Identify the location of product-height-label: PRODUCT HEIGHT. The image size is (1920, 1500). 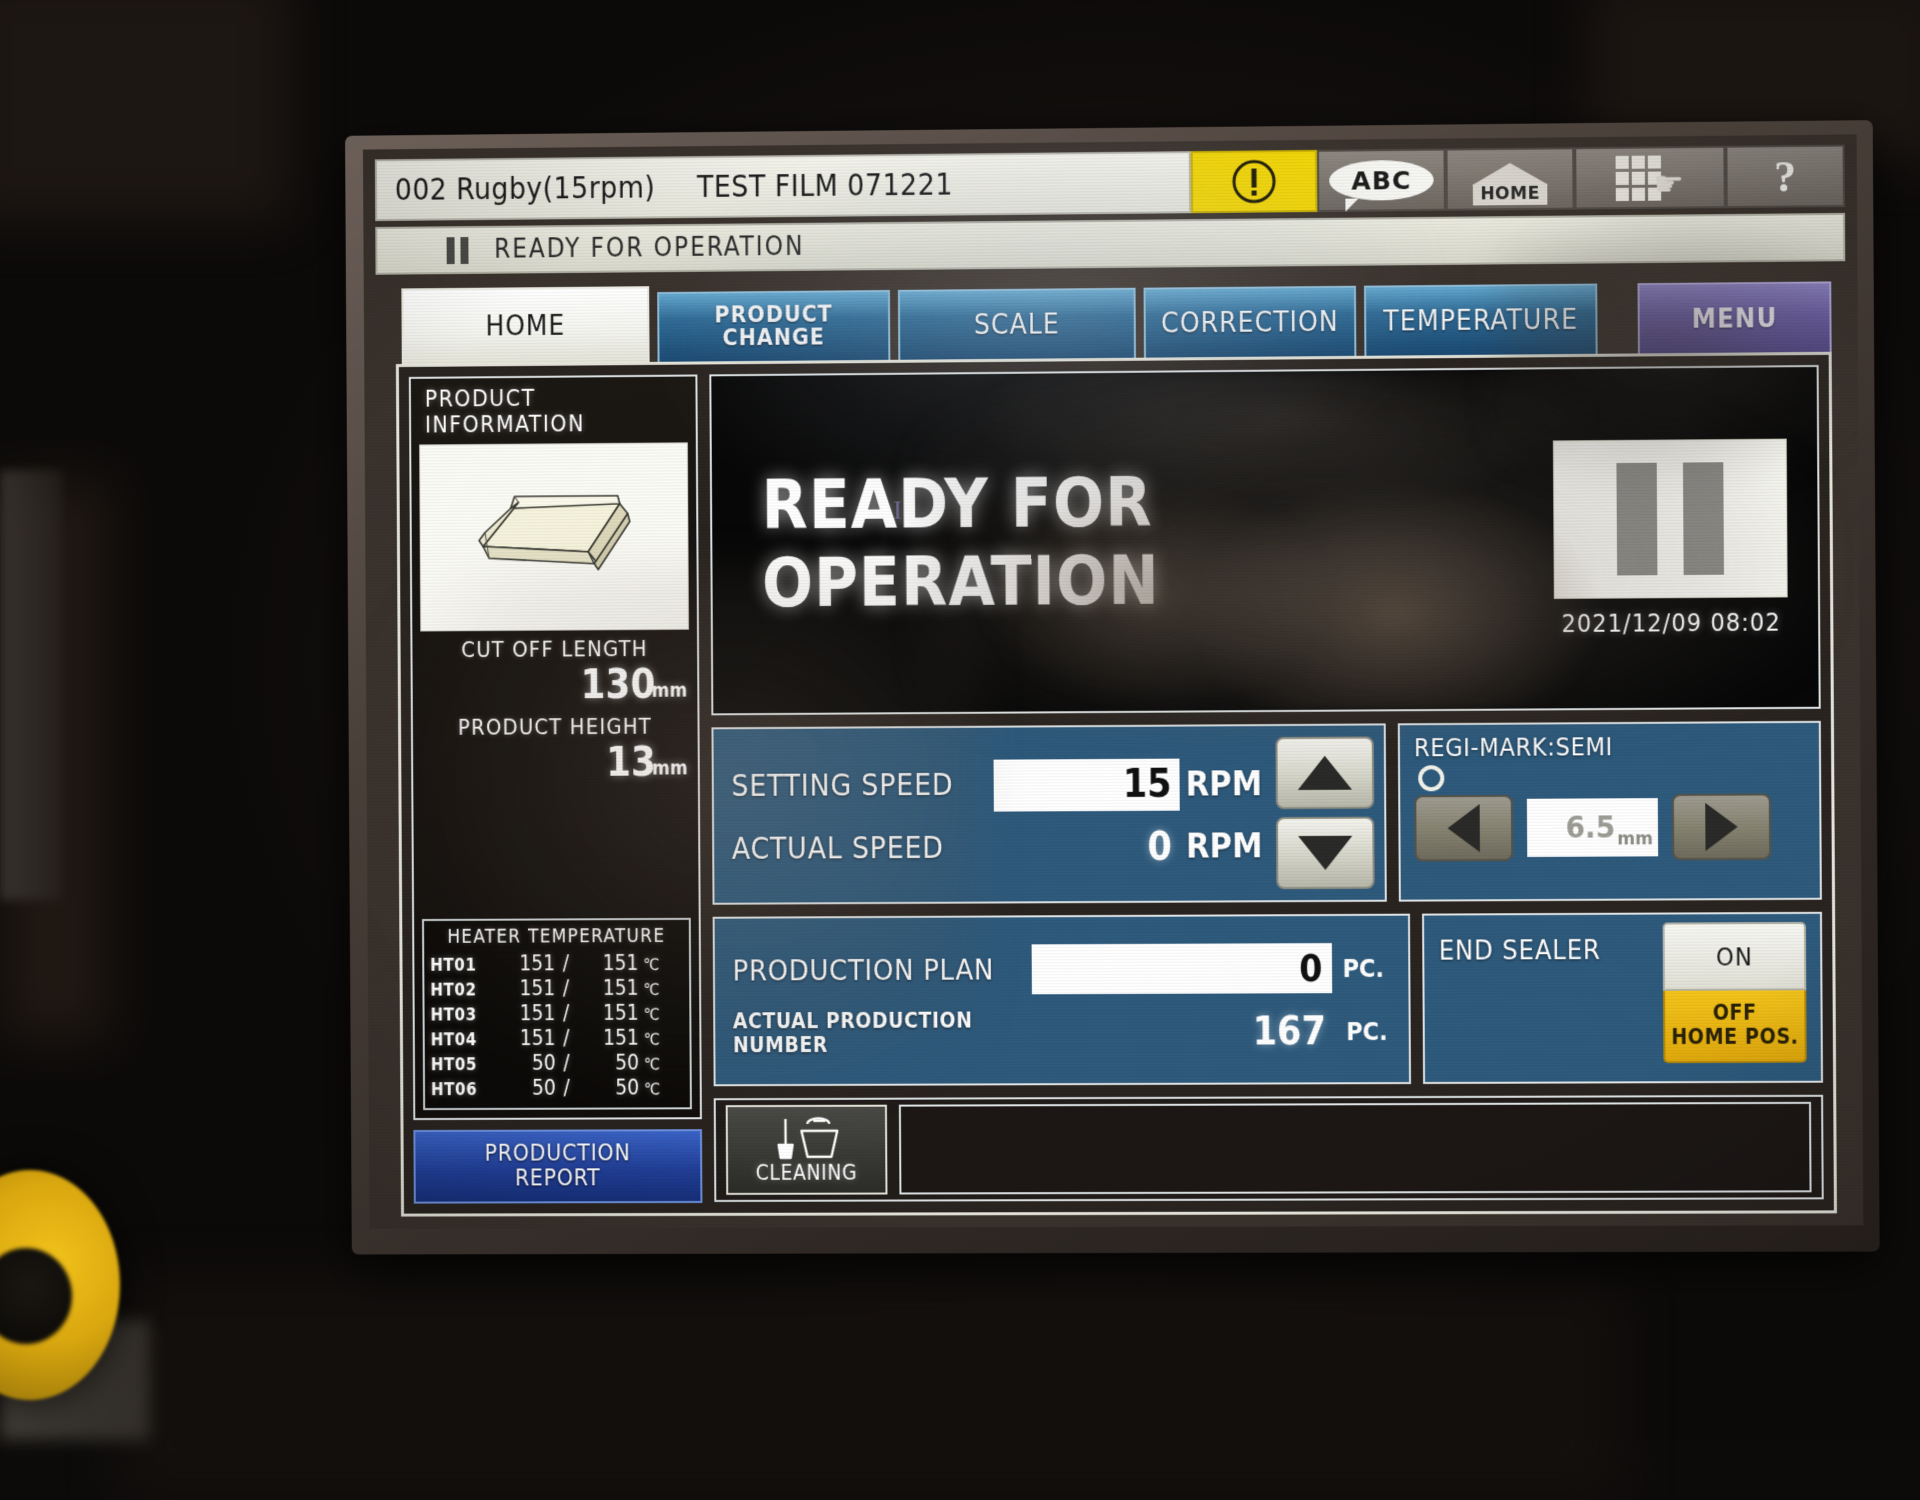
(555, 727).